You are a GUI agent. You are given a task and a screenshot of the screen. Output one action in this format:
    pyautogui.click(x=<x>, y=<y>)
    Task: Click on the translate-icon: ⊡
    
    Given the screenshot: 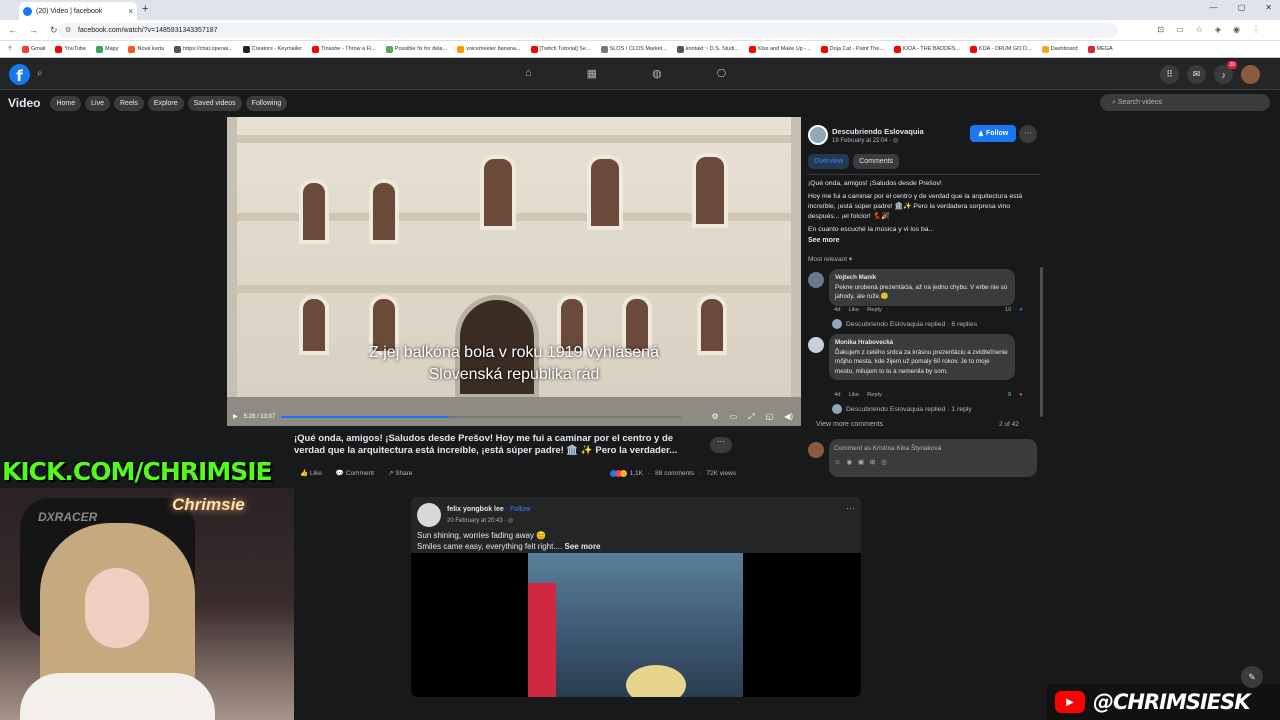 What is the action you would take?
    pyautogui.click(x=1160, y=29)
    